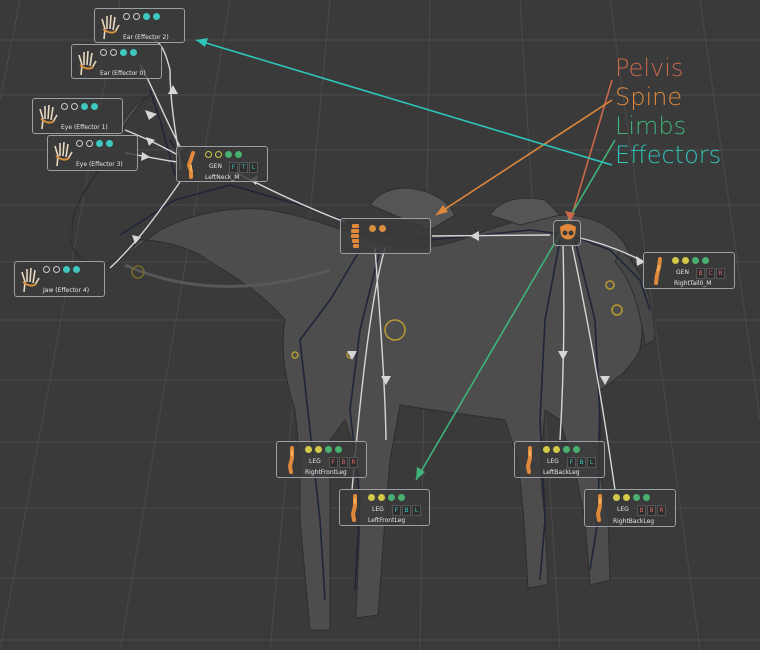 This screenshot has width=760, height=650. Describe the element at coordinates (116, 61) in the screenshot. I see `node-ear-effector-0: Ear (Effector 0)` at that location.